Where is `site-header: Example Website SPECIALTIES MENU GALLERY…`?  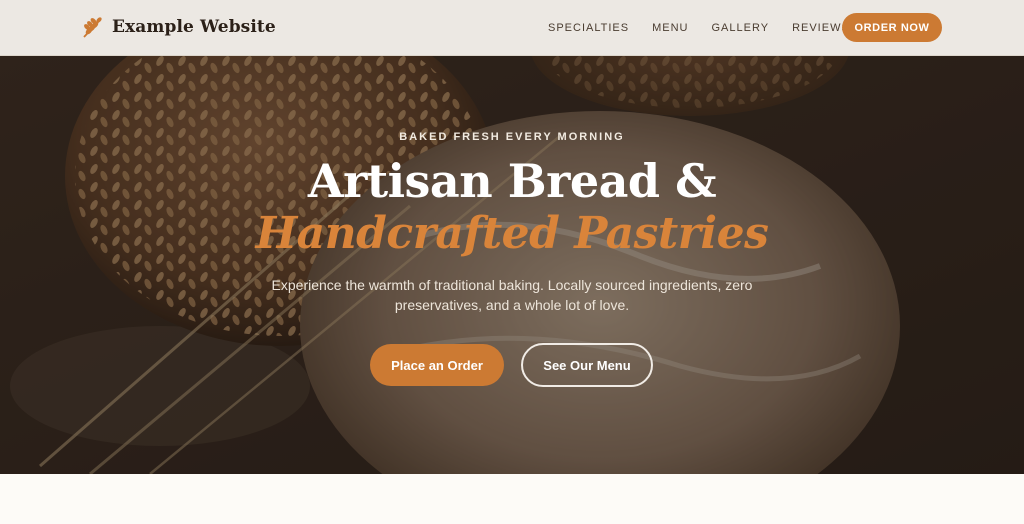 site-header: Example Website SPECIALTIES MENU GALLERY… is located at coordinates (512, 28).